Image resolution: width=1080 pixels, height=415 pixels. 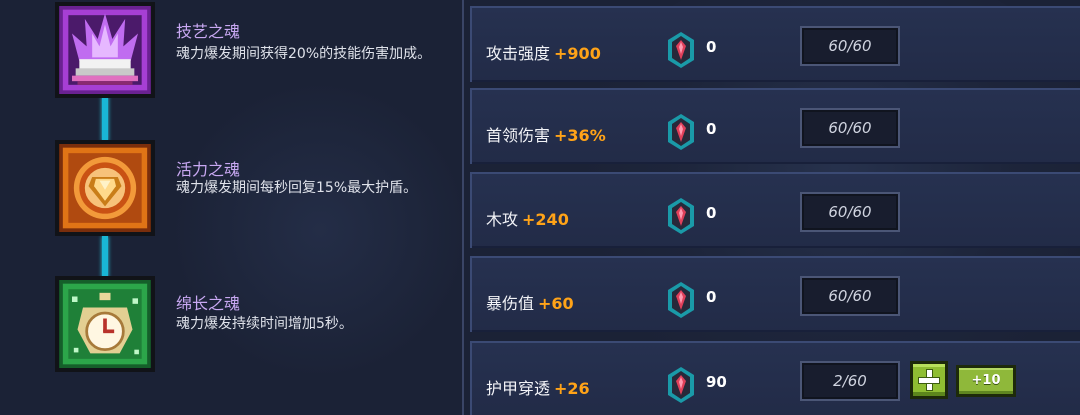 I want to click on soul-description: 魂力爆发期间每秒回复15%最大护盾。, so click(x=297, y=188).